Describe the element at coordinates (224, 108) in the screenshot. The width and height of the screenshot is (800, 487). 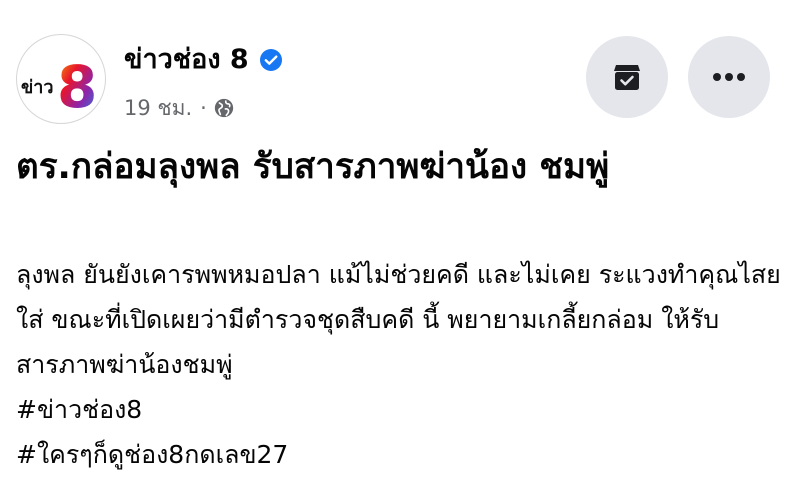
I see `globe-icon` at that location.